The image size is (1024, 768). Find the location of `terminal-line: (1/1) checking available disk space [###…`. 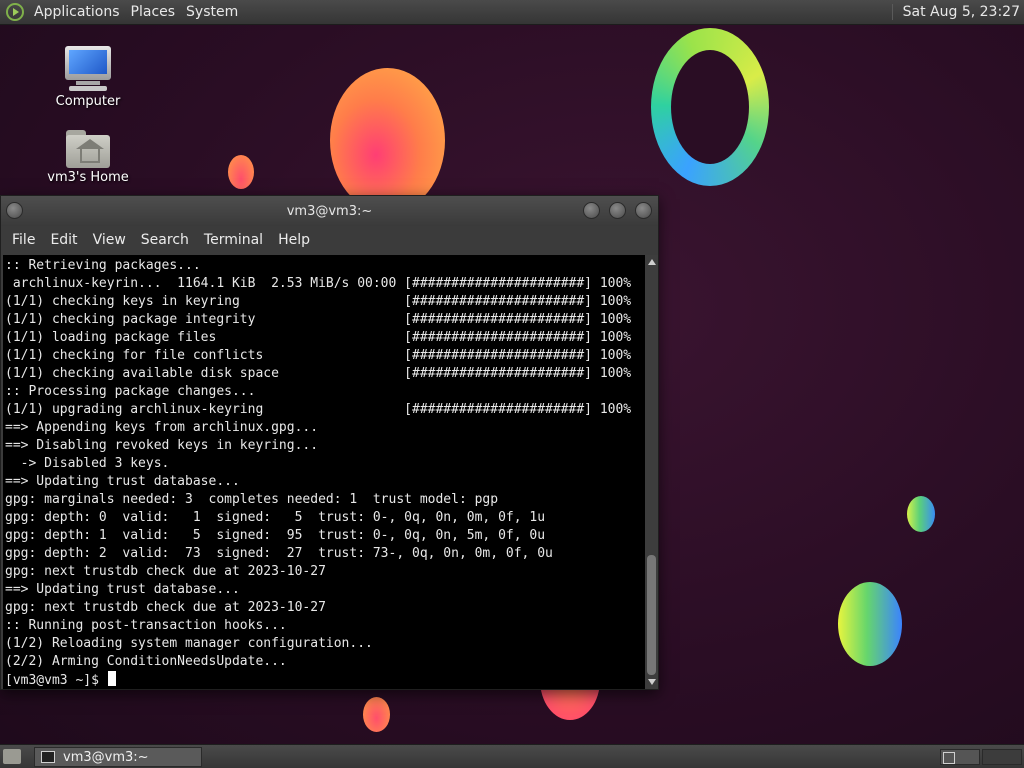

terminal-line: (1/1) checking available disk space [###… is located at coordinates (318, 373).